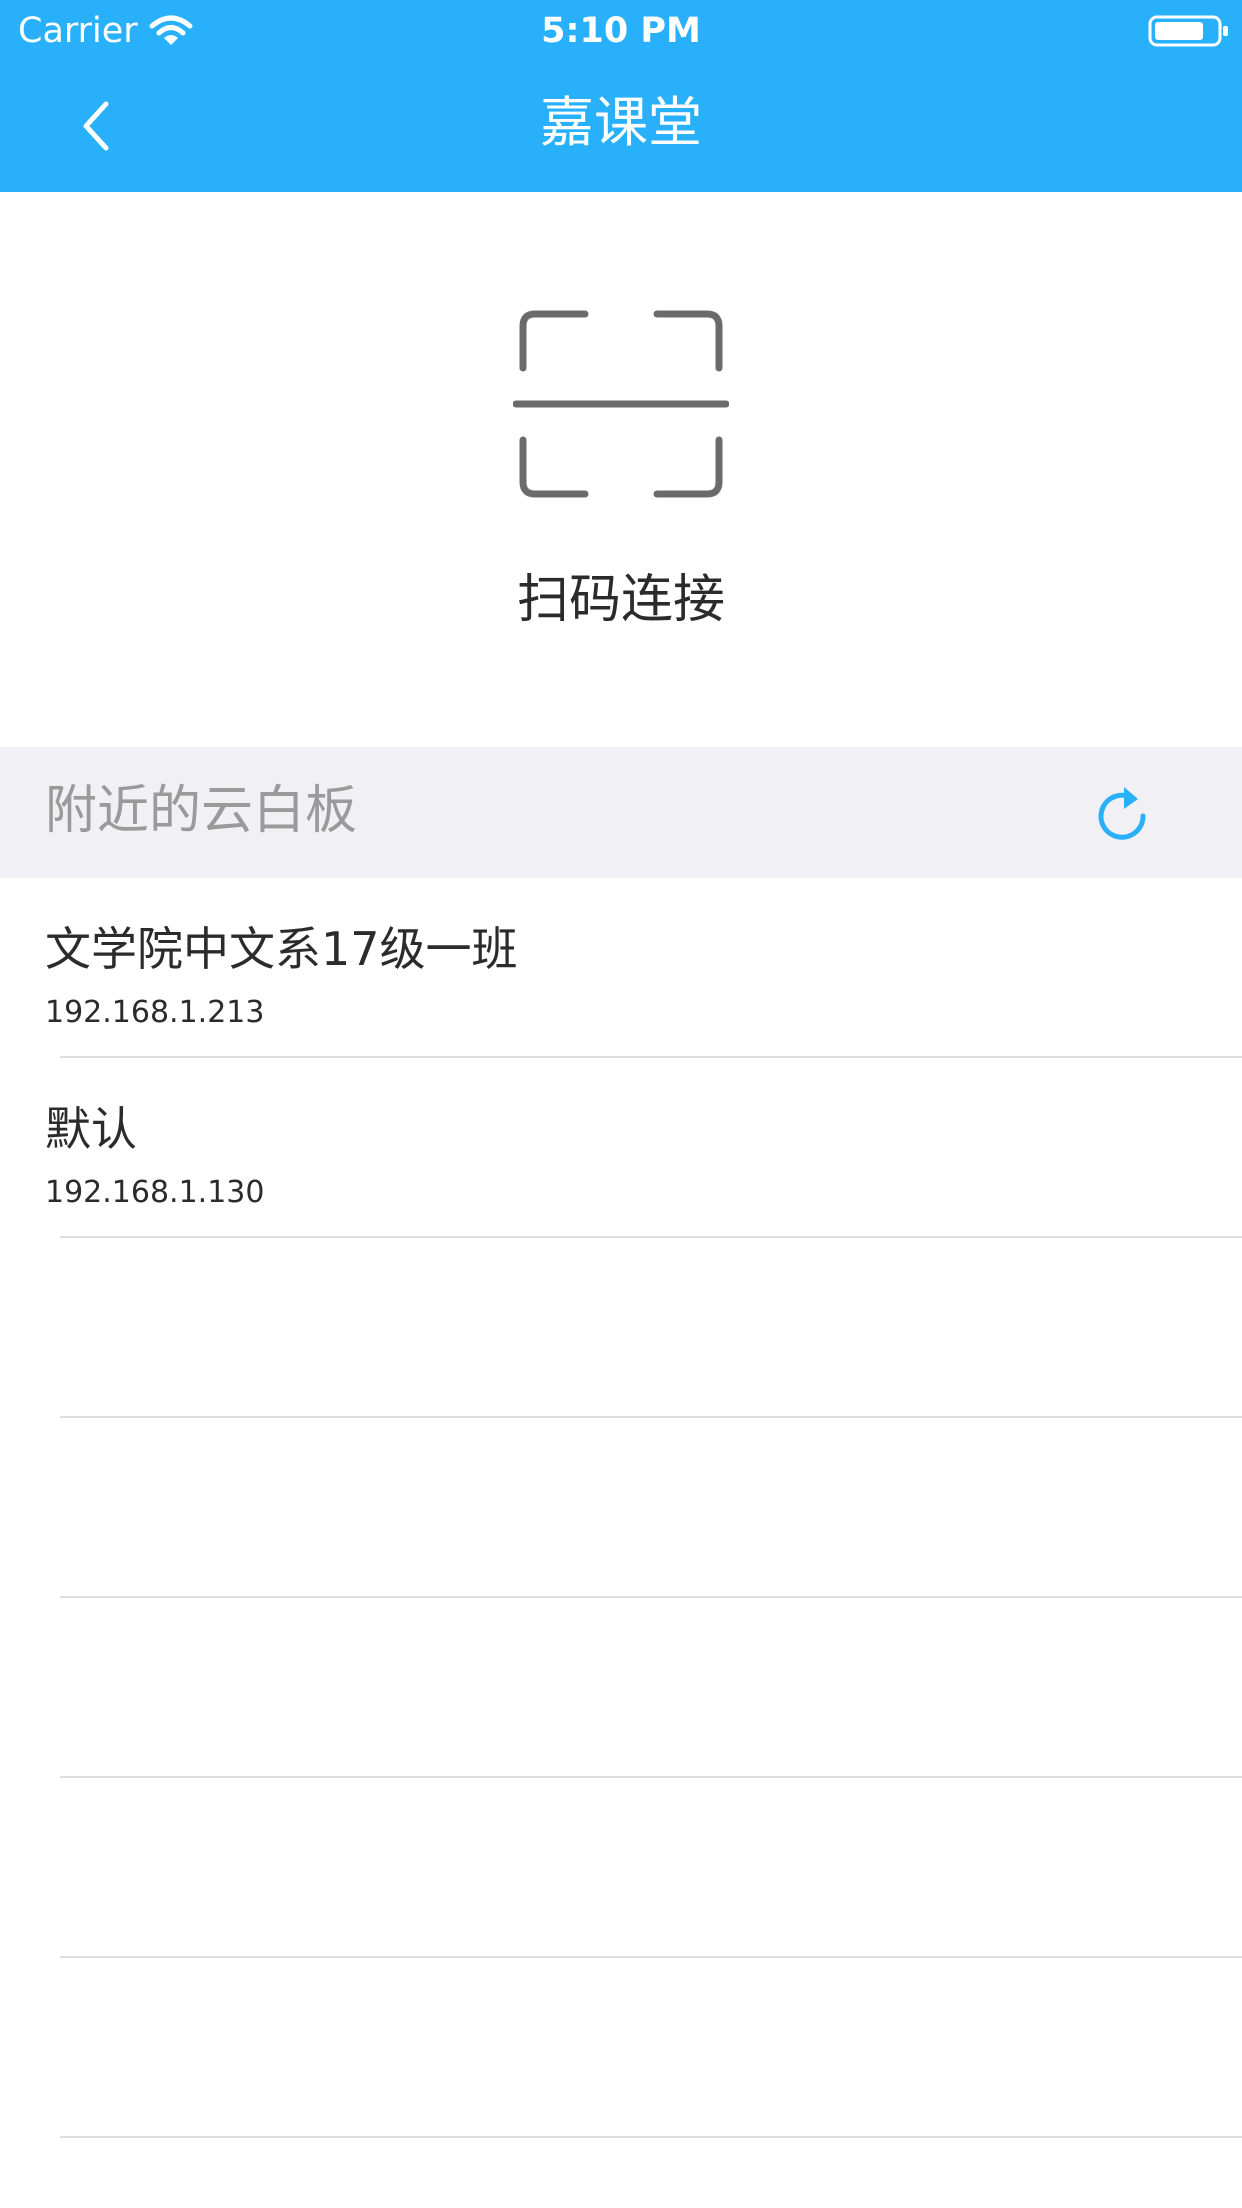 Image resolution: width=1242 pixels, height=2208 pixels. I want to click on clock: 5:10 PM, so click(621, 31).